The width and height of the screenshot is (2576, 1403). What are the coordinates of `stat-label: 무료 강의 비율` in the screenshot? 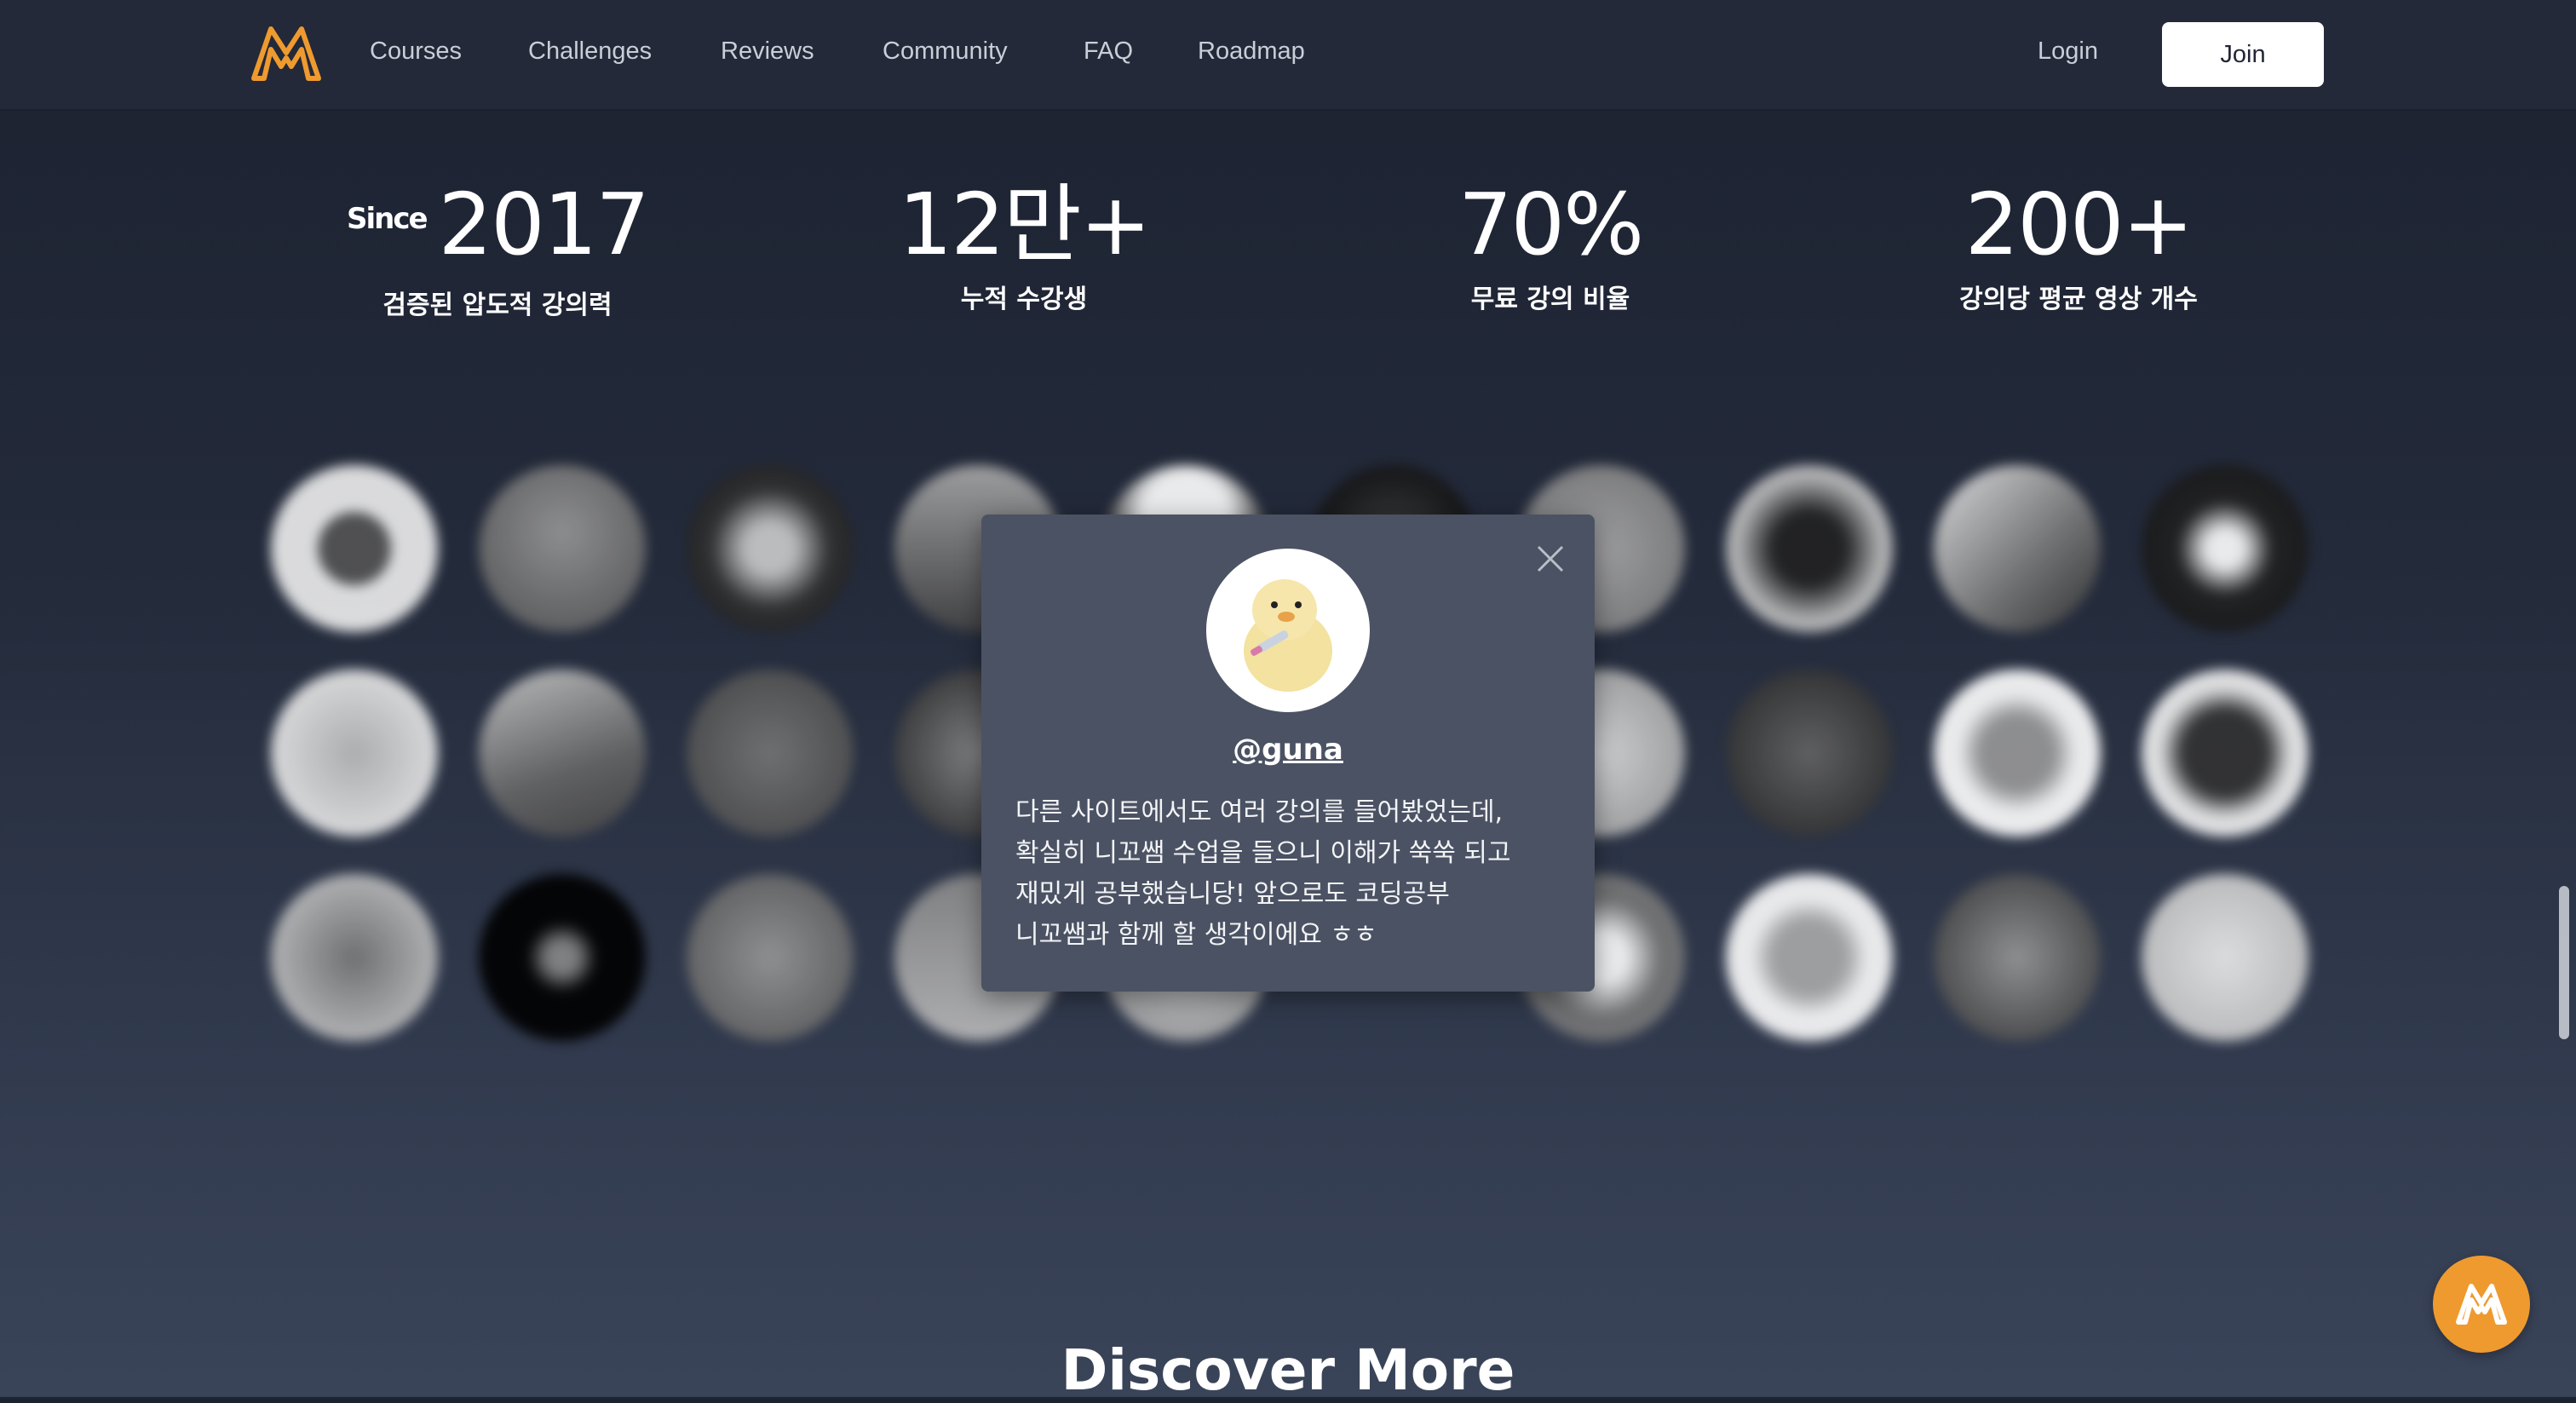 It's located at (1550, 300).